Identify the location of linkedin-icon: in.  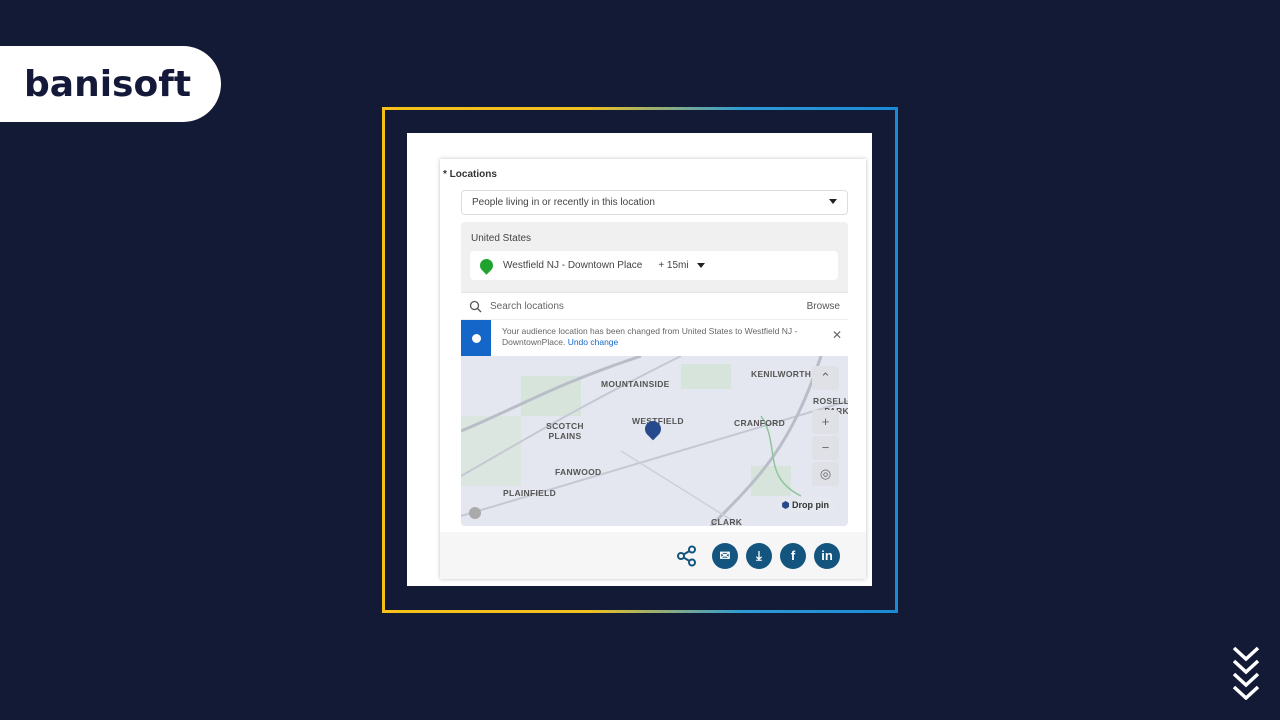
(827, 555).